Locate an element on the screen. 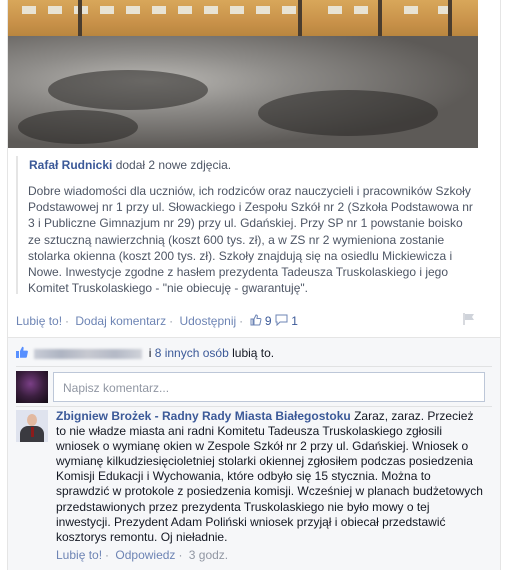  comment-count: 1 is located at coordinates (294, 321).